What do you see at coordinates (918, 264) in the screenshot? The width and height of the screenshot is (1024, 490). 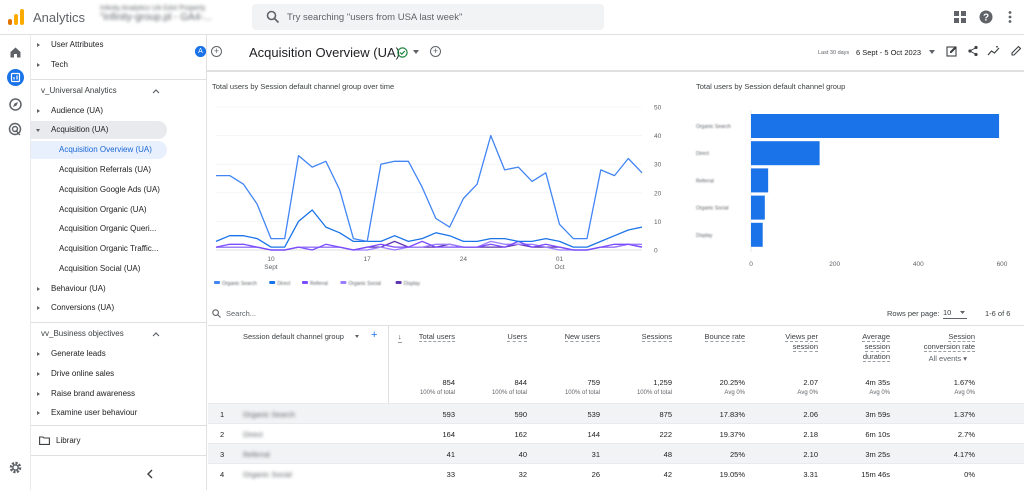 I see `x-tick-label: 400` at bounding box center [918, 264].